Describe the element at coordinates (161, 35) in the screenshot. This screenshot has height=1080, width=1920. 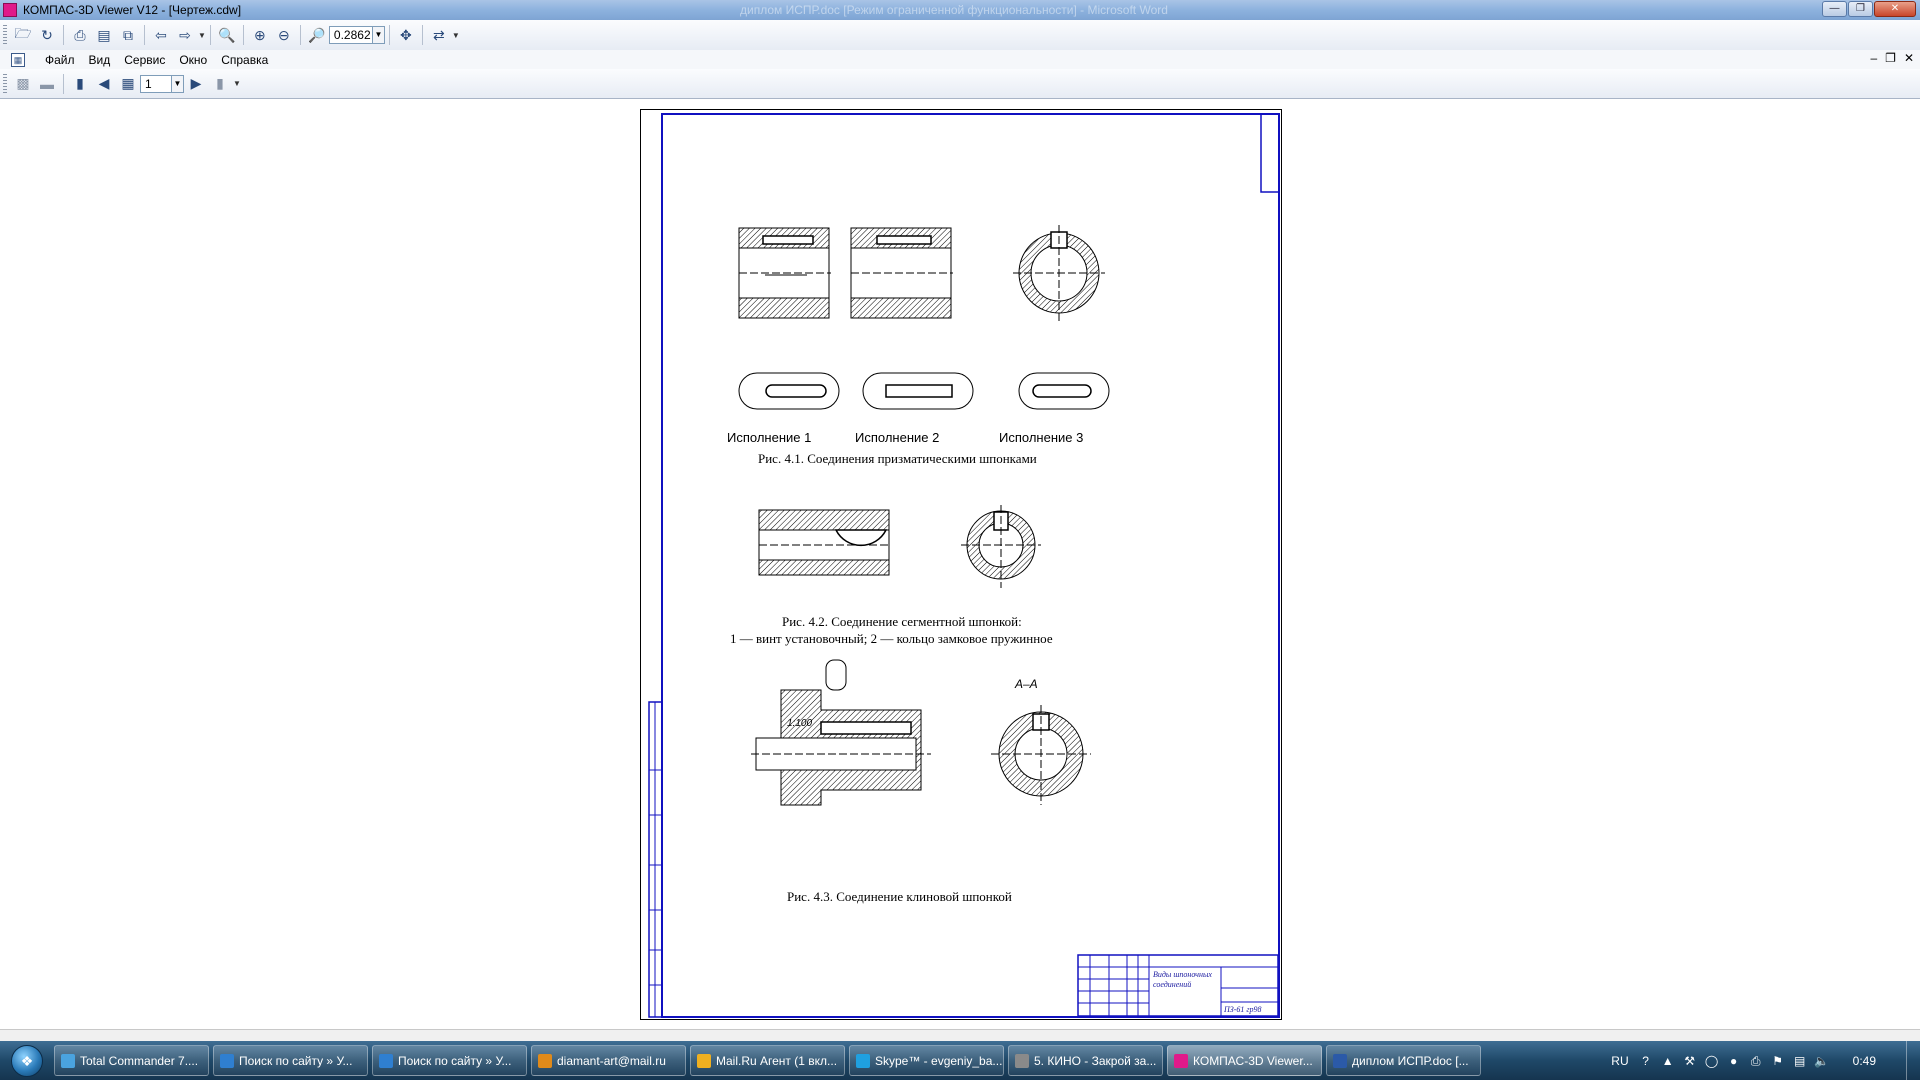
I see `back-icon: ⇦` at that location.